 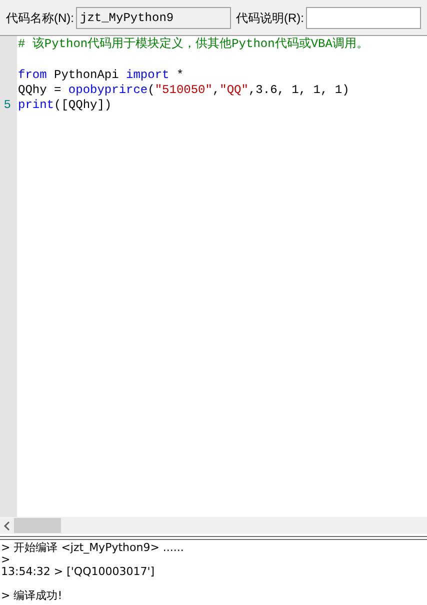 I want to click on code-line: QQhy = opobyprirce(″510050″,″QQ″,3.6, 1, 1, 1), so click(x=184, y=89).